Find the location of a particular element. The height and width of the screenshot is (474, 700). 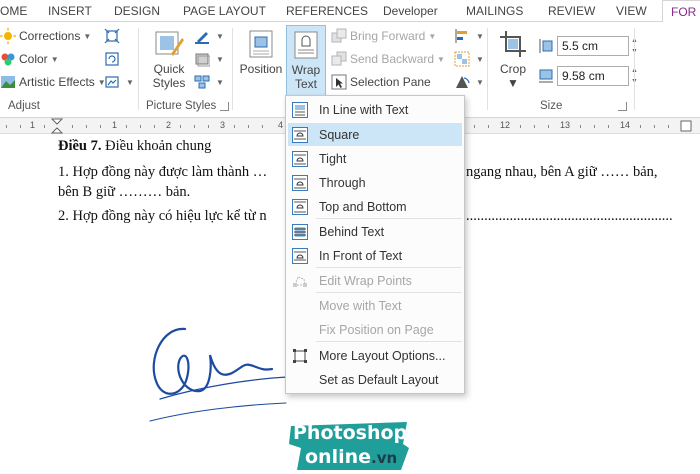

width-spinner: ▲▼ is located at coordinates (636, 76).